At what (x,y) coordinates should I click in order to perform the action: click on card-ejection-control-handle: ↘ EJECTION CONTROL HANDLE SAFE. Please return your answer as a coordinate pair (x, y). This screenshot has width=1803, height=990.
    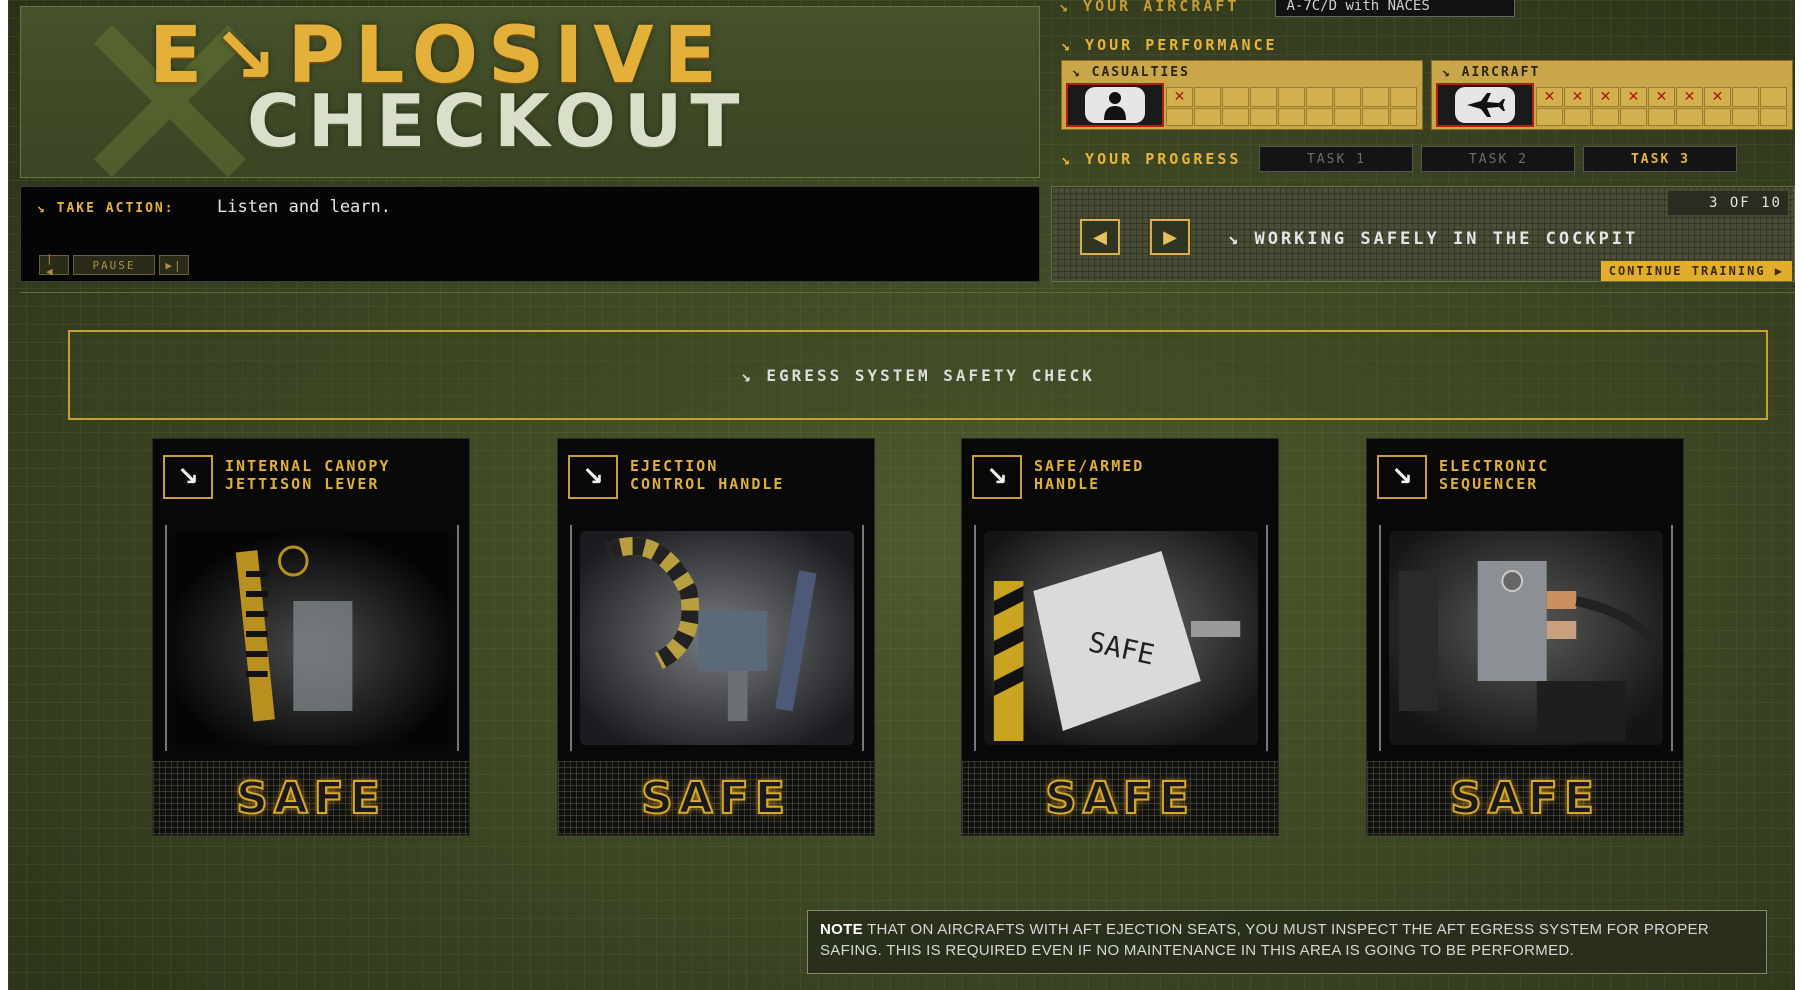
    Looking at the image, I should click on (716, 637).